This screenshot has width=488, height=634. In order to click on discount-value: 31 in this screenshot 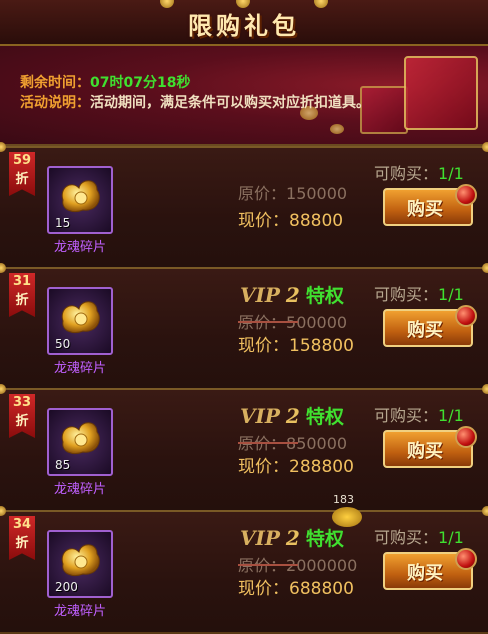, I will do `click(22, 281)`.